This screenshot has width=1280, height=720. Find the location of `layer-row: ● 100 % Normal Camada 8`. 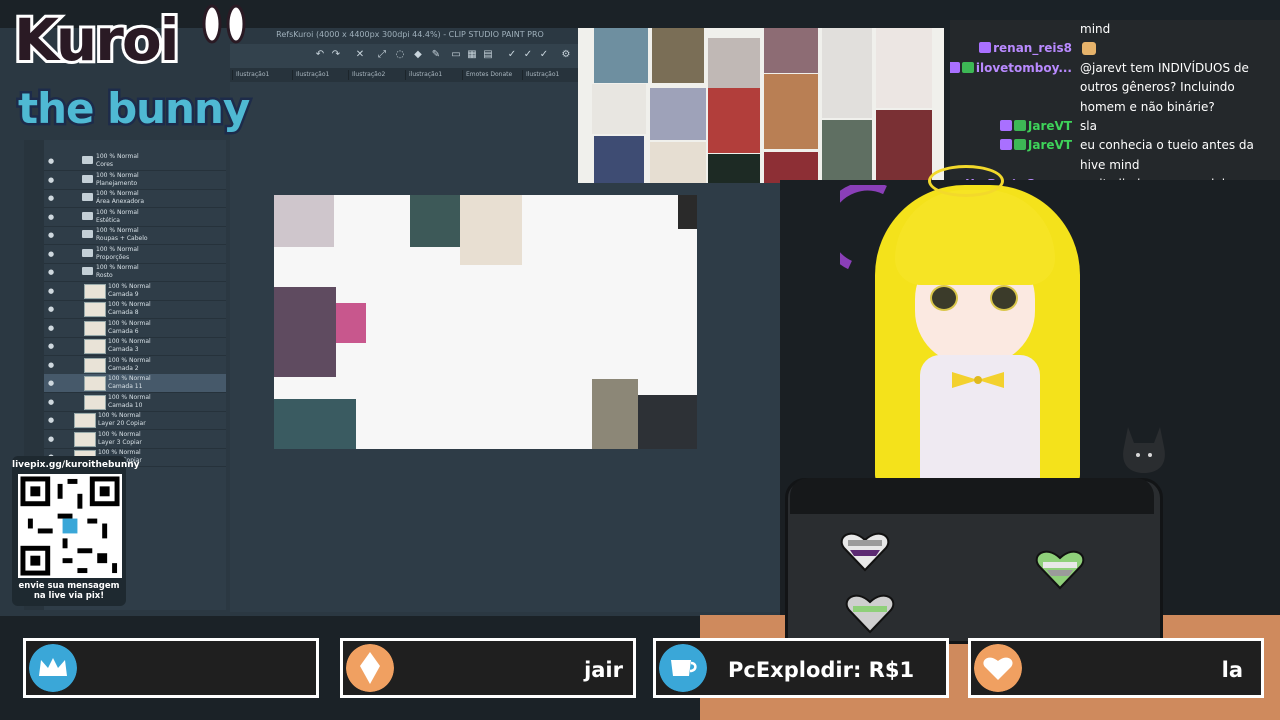

layer-row: ● 100 % Normal Camada 8 is located at coordinates (125, 309).